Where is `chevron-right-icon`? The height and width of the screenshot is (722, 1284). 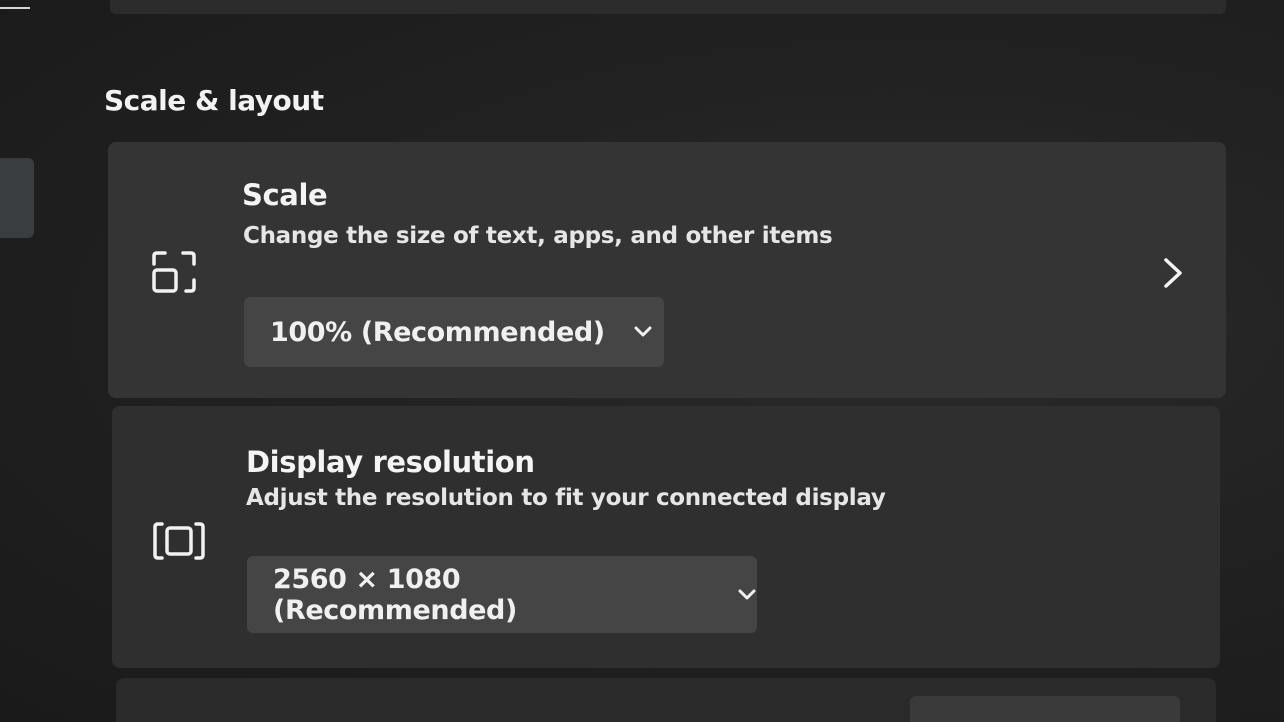
chevron-right-icon is located at coordinates (1173, 275).